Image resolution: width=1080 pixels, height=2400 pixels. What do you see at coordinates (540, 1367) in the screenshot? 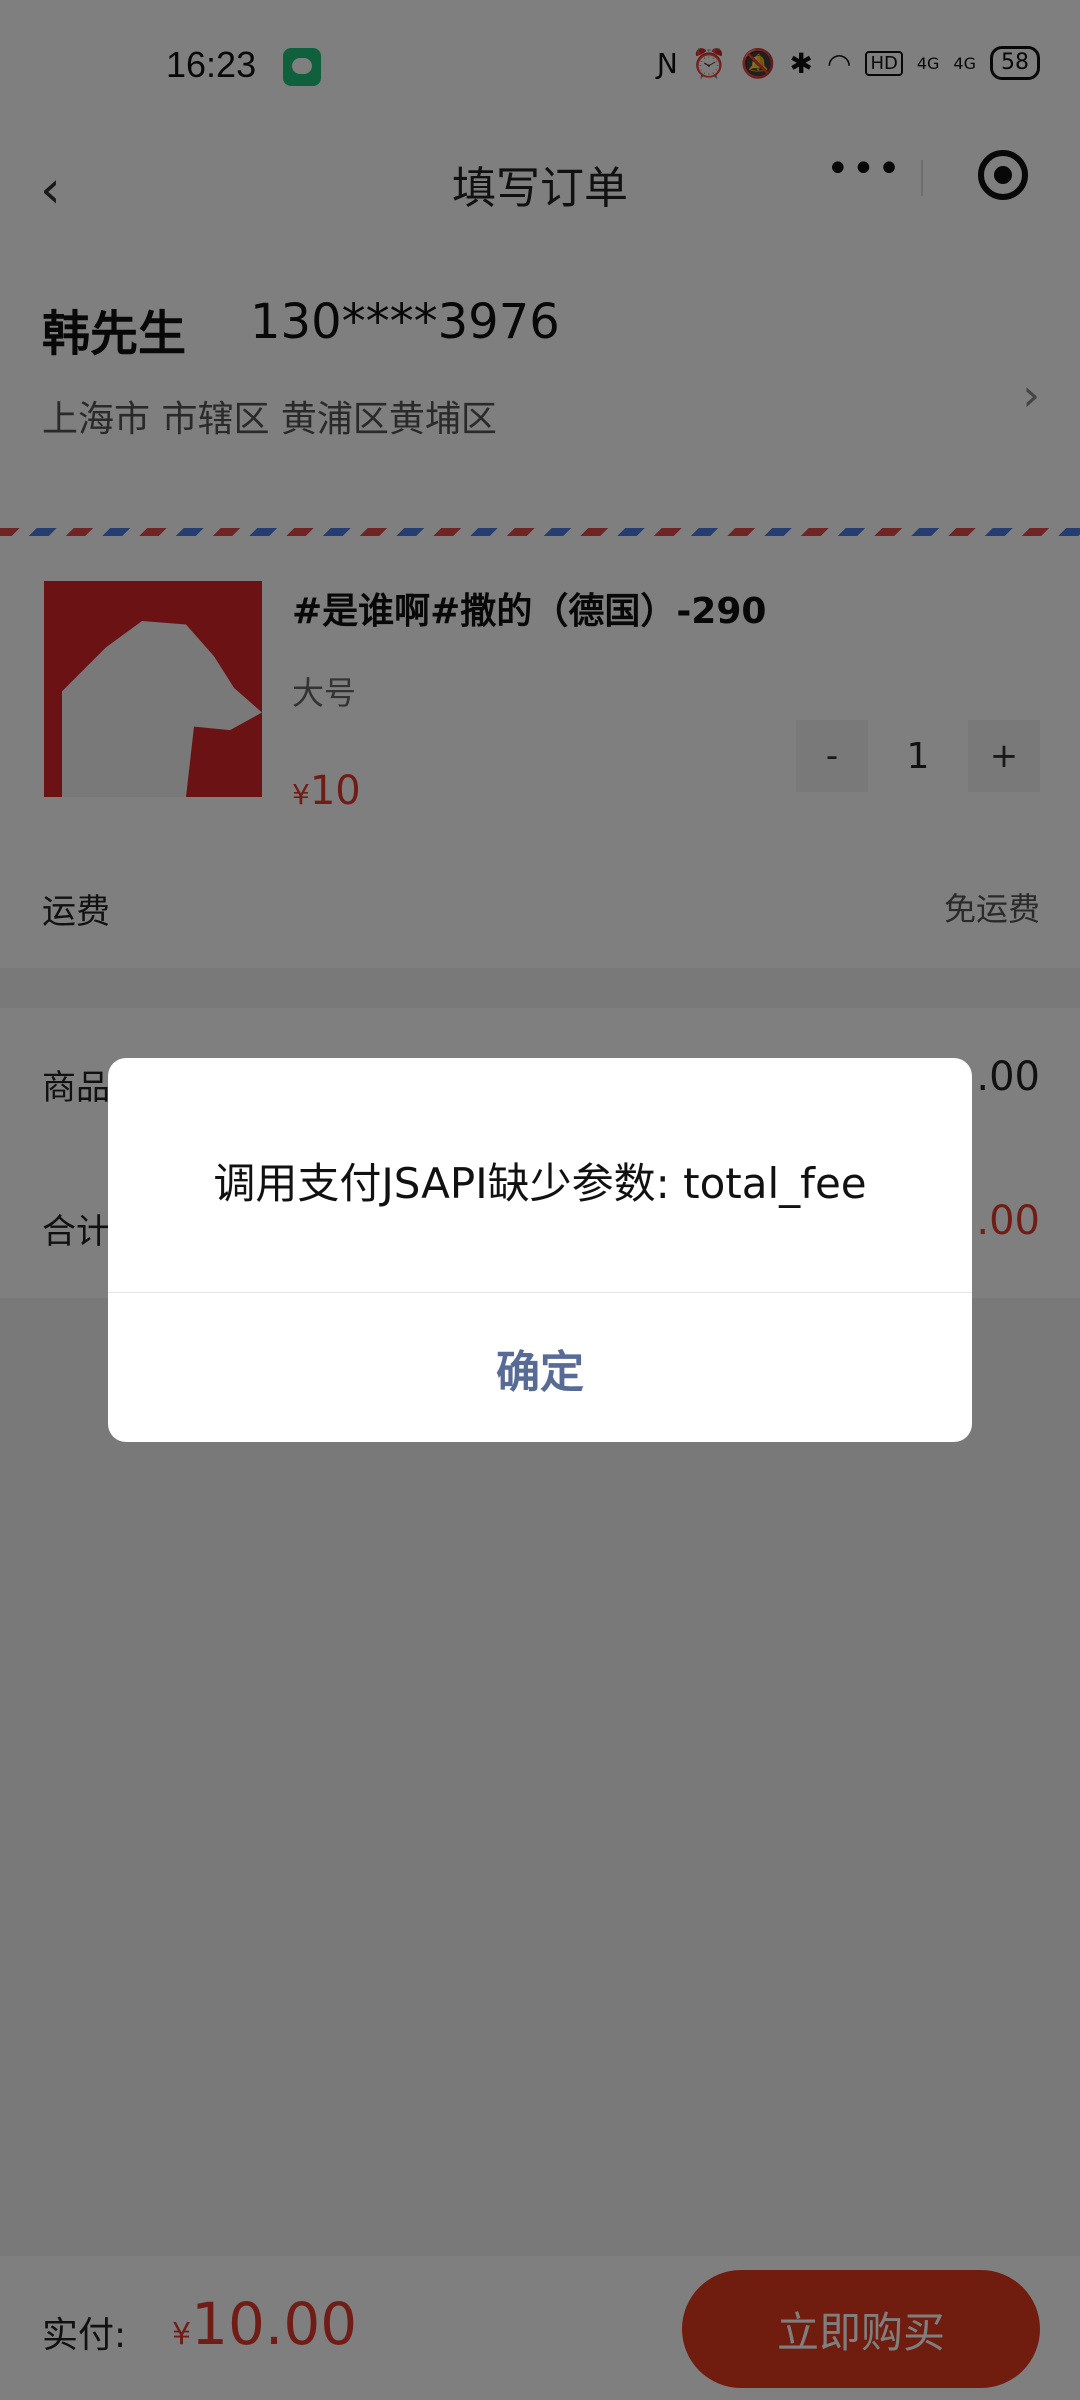
I see `confirm-button: 确定` at bounding box center [540, 1367].